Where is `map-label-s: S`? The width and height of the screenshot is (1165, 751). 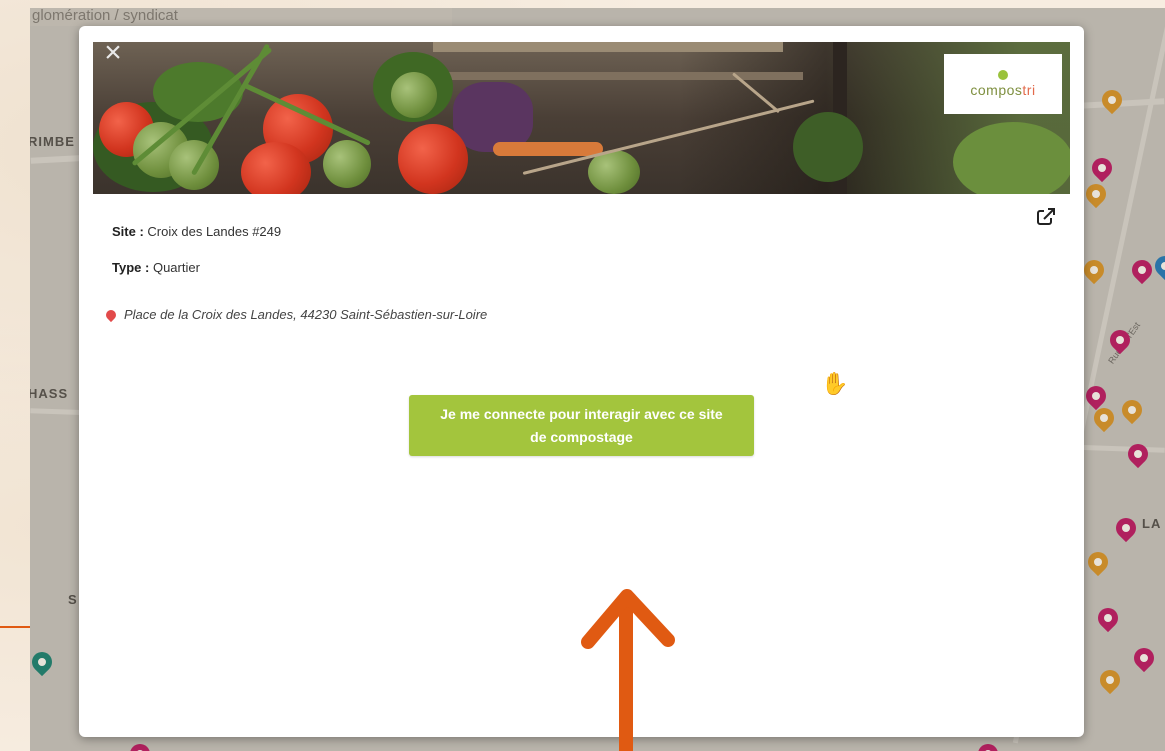
map-label-s: S is located at coordinates (73, 599).